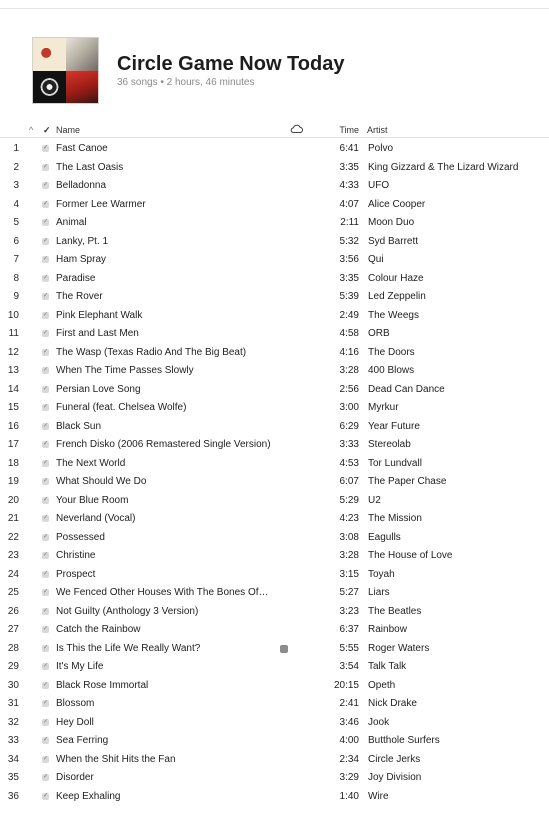  I want to click on track-row: 1 ✓ Fast Canoe 6:41 Polvo, so click(274, 149).